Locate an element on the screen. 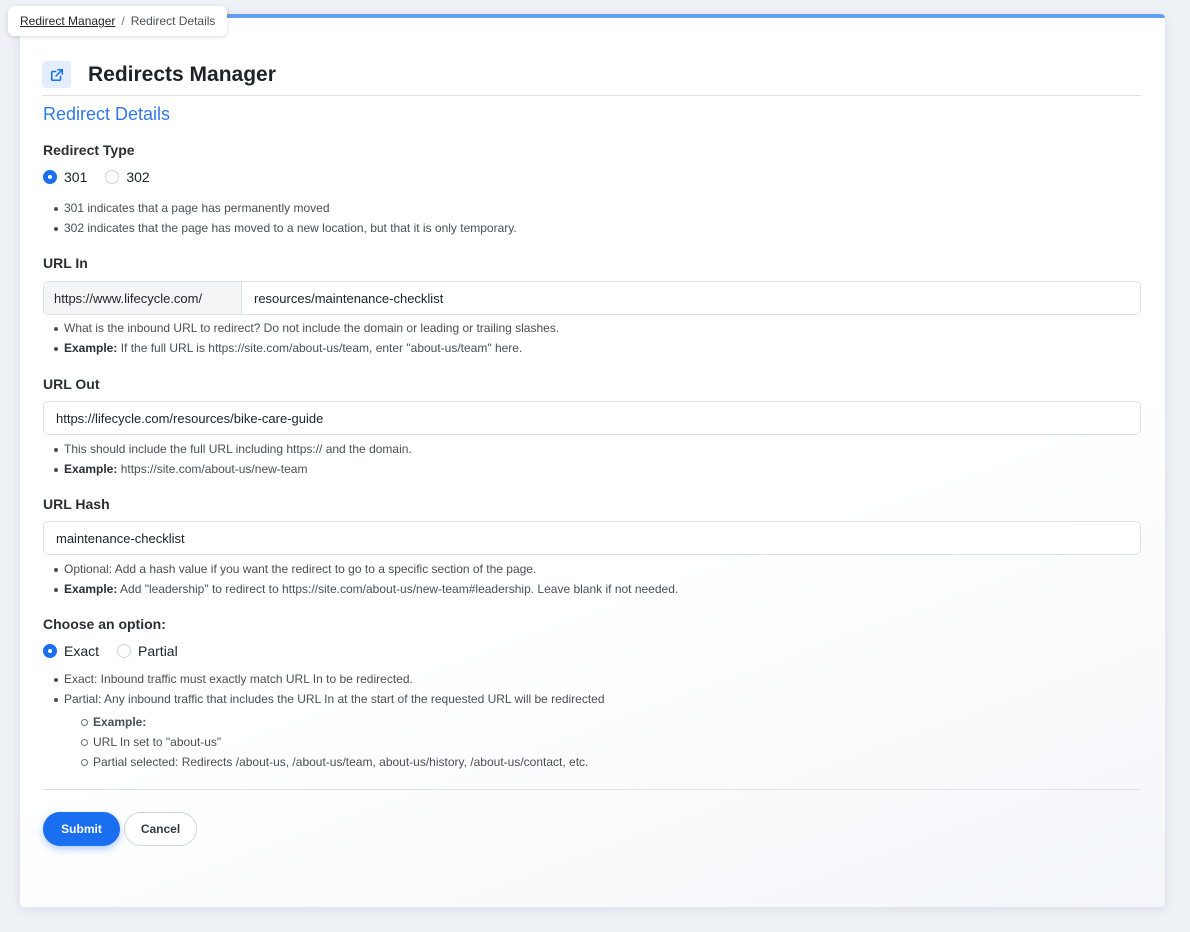  radio-exact-indicator is located at coordinates (50, 651).